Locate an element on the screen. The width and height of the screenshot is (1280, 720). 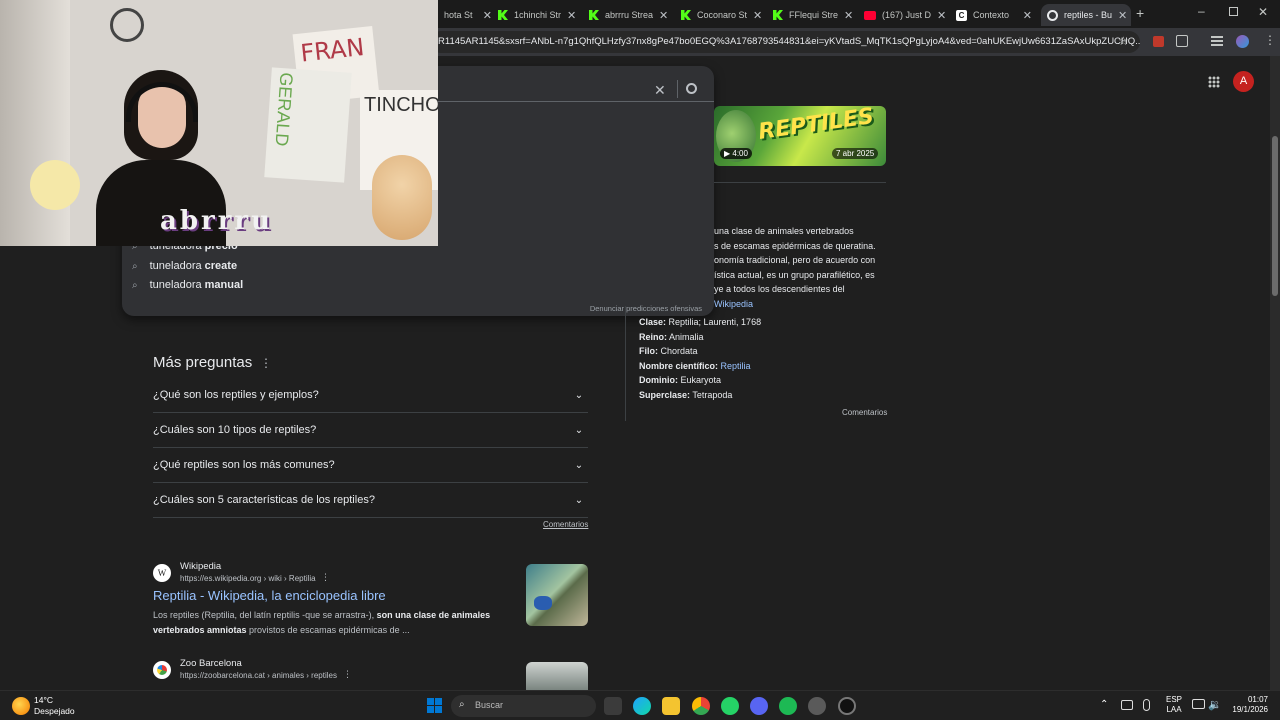
kp-fact-link: Reptilia is located at coordinates (734, 366).